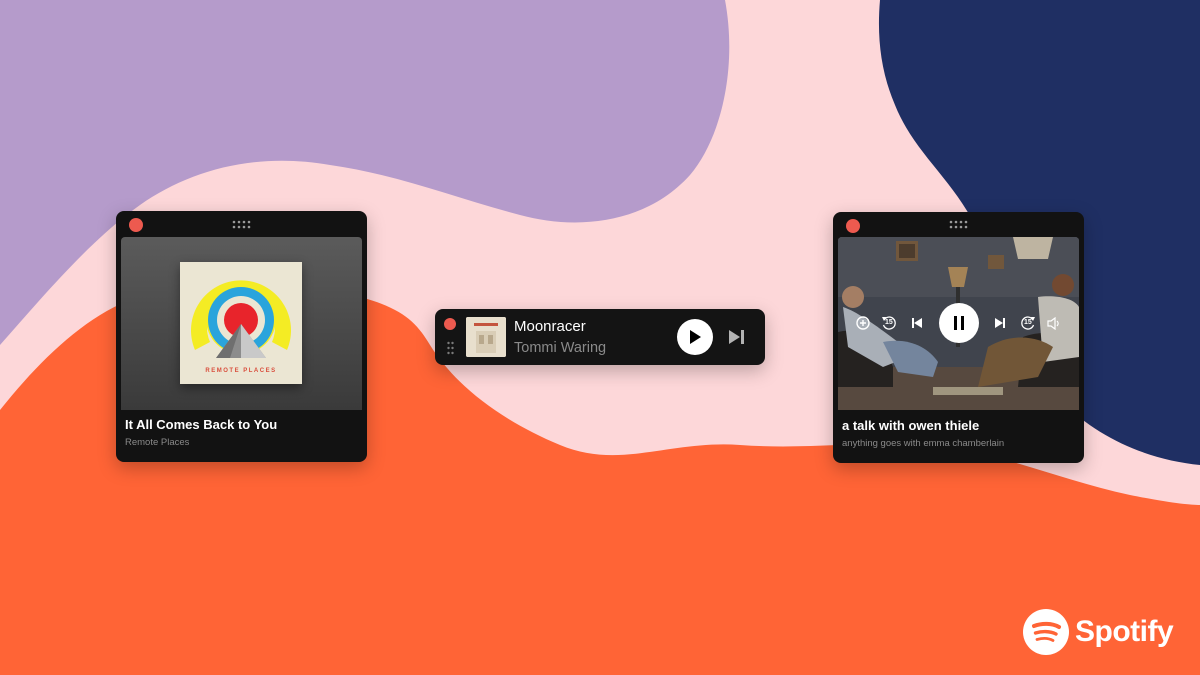  What do you see at coordinates (486, 337) in the screenshot?
I see `track-thumbnail` at bounding box center [486, 337].